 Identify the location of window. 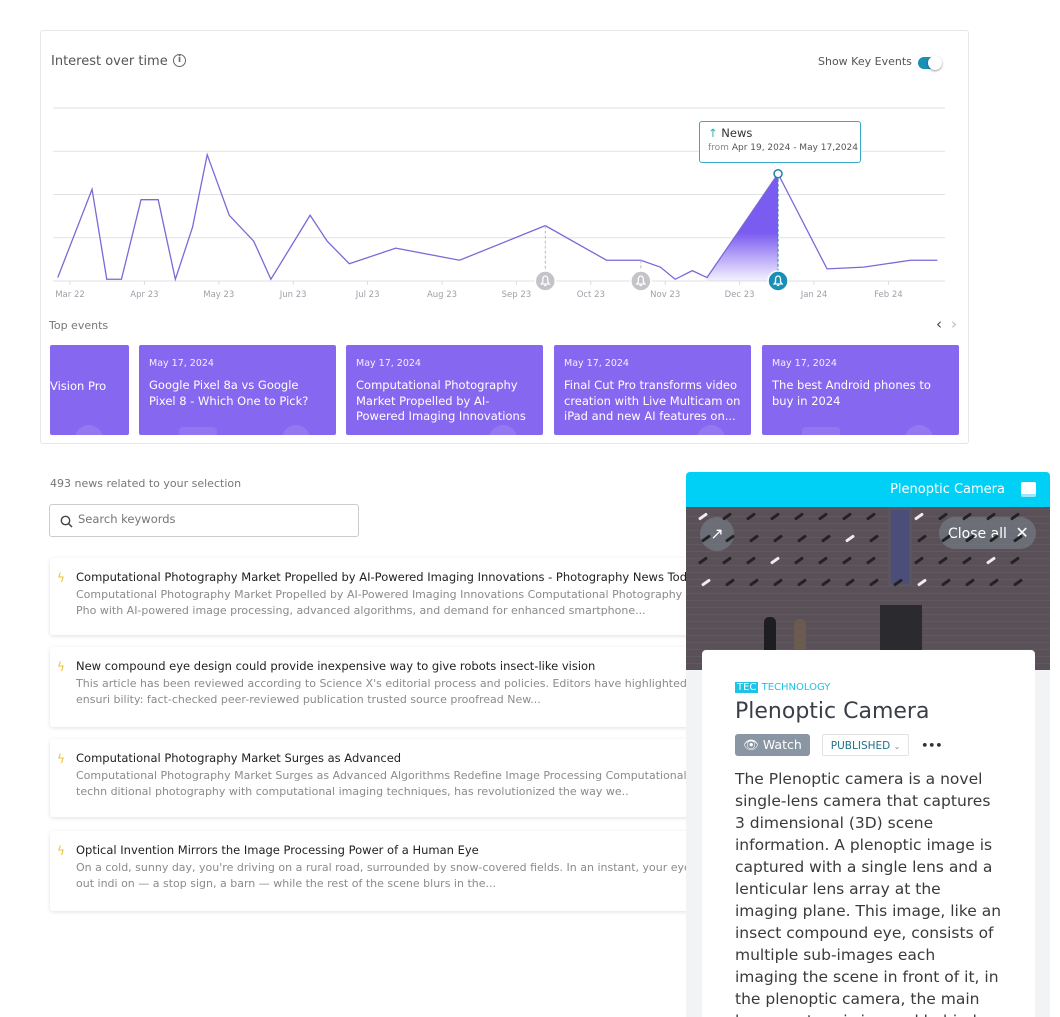
(900, 547).